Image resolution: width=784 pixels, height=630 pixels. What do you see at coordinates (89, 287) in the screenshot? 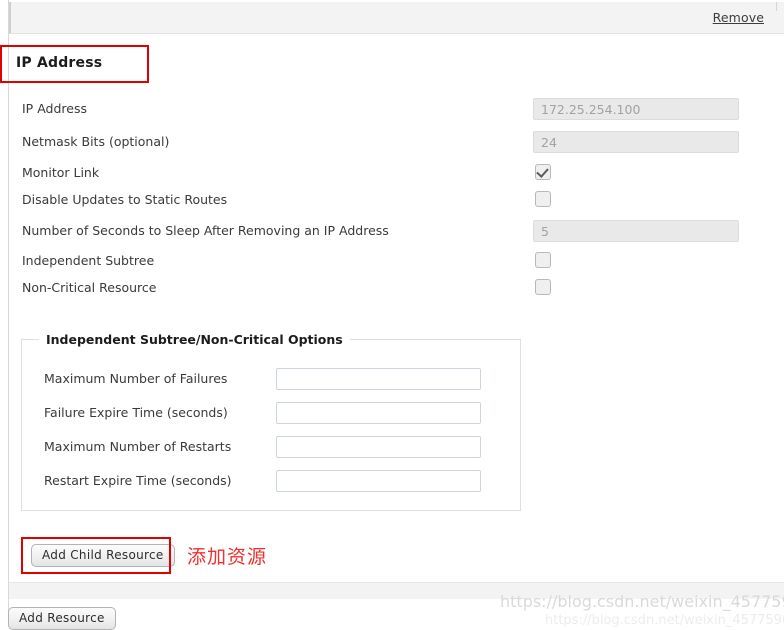
I see `label-non-critical-resource: Non-Critical Resource` at bounding box center [89, 287].